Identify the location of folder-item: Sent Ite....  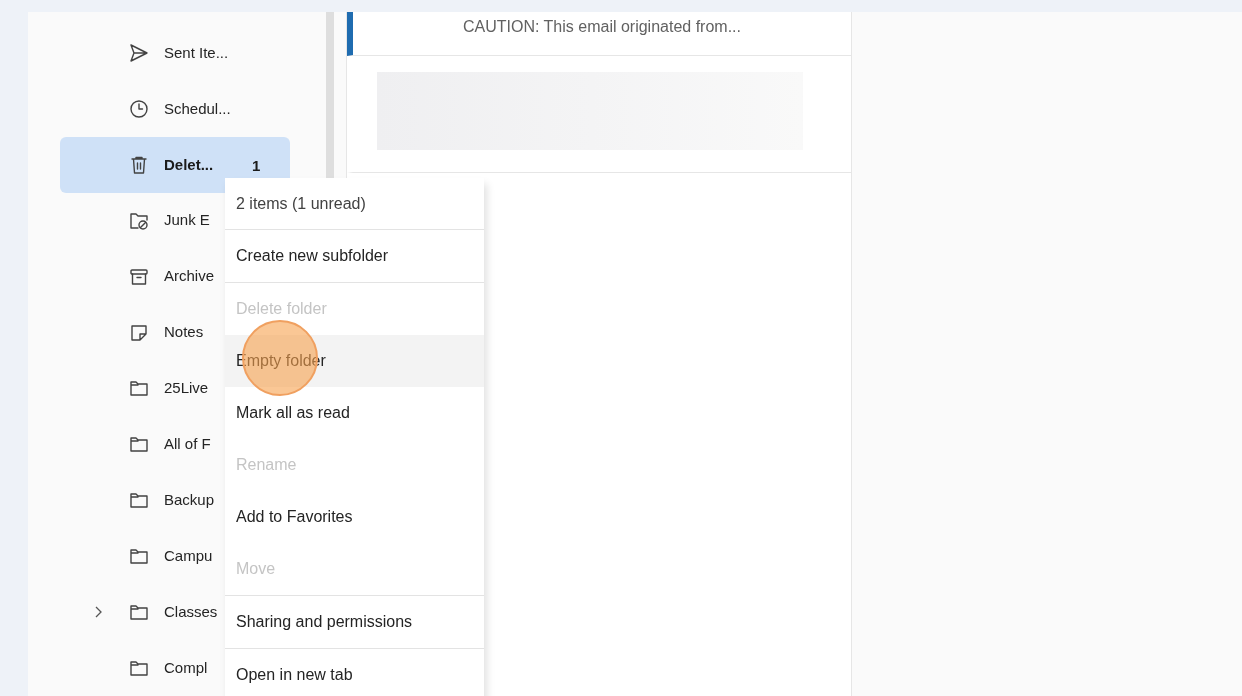
(175, 53).